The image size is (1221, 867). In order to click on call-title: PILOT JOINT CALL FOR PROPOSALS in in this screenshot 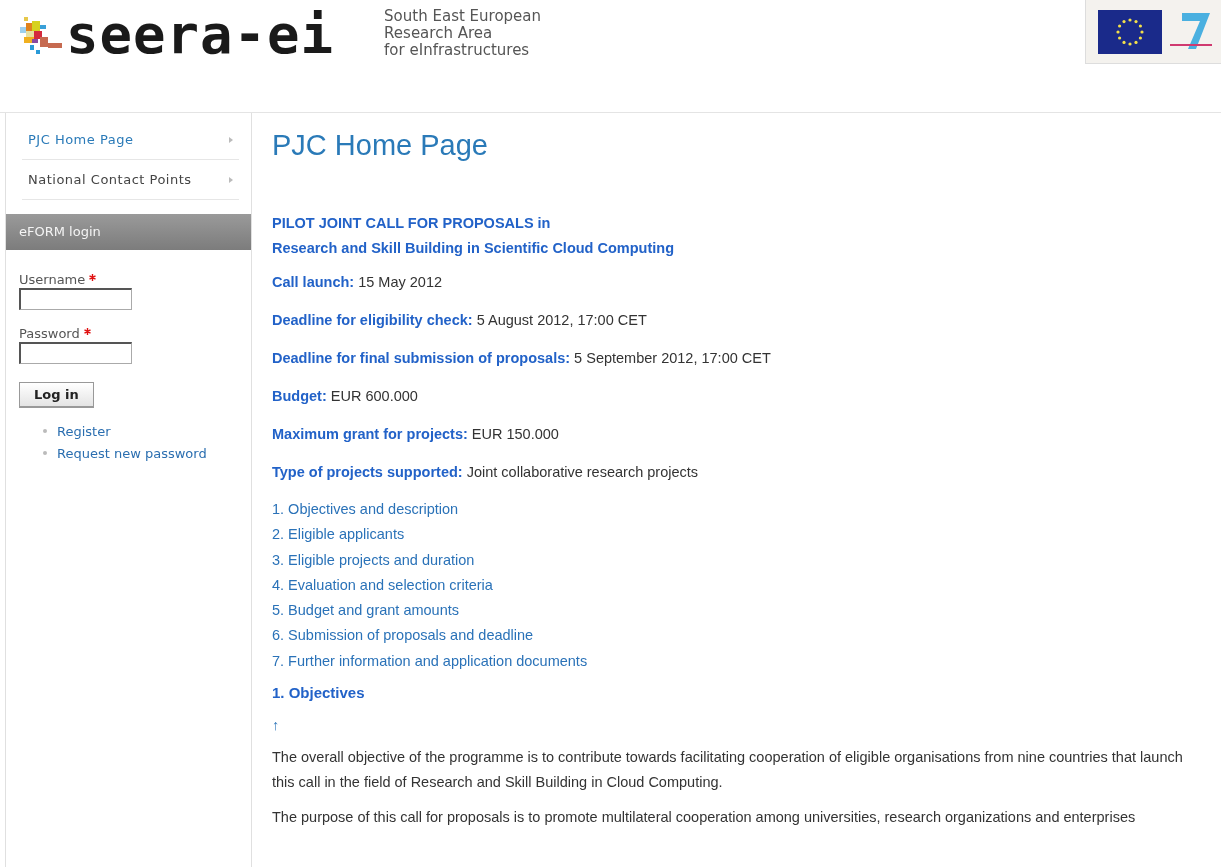, I will do `click(412, 223)`.